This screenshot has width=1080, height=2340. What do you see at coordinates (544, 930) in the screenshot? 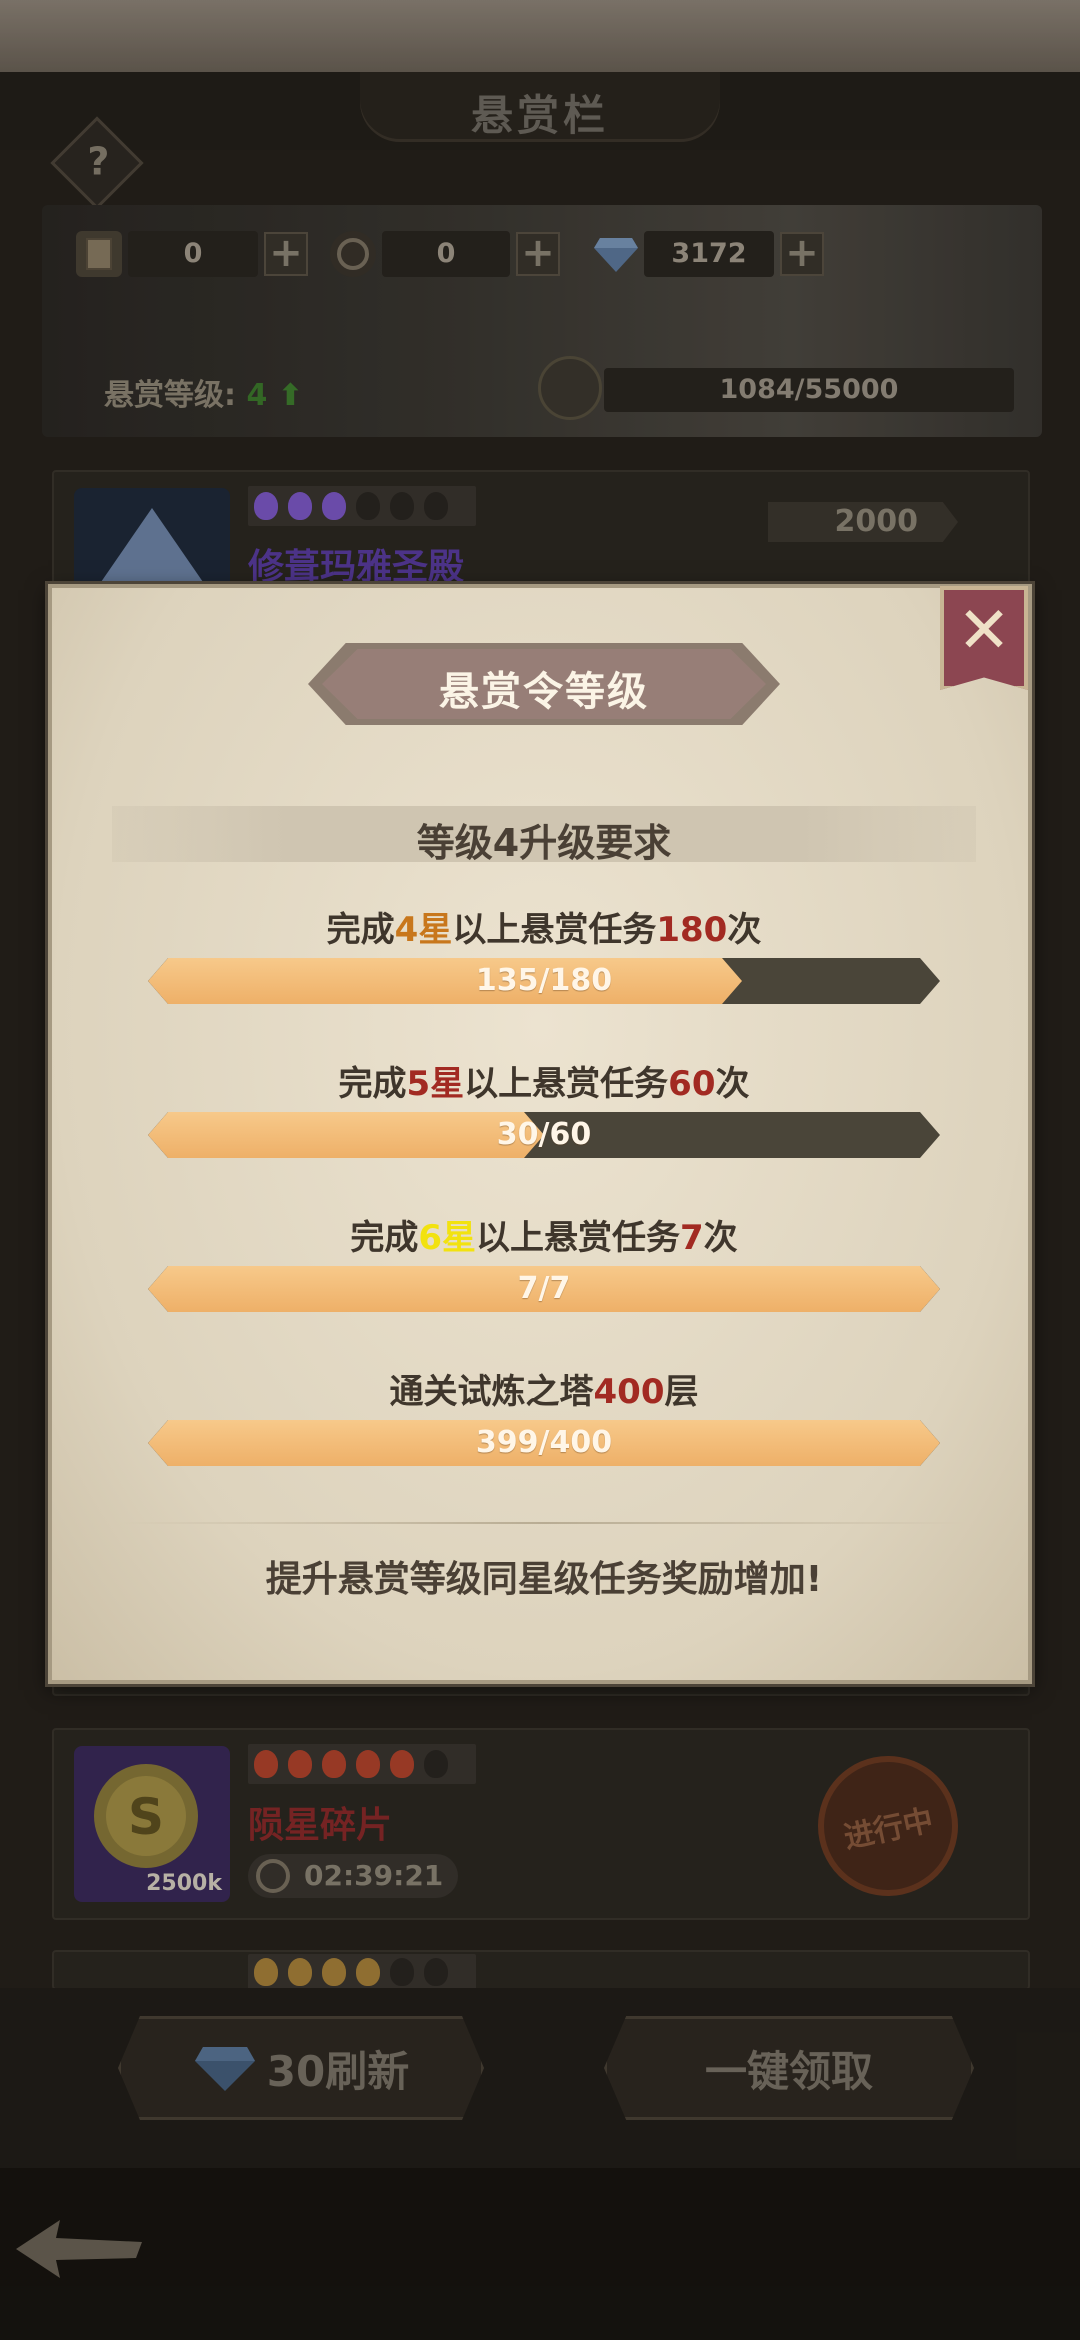
I see `requirement-text: 完成4星以上悬赏任务180次` at bounding box center [544, 930].